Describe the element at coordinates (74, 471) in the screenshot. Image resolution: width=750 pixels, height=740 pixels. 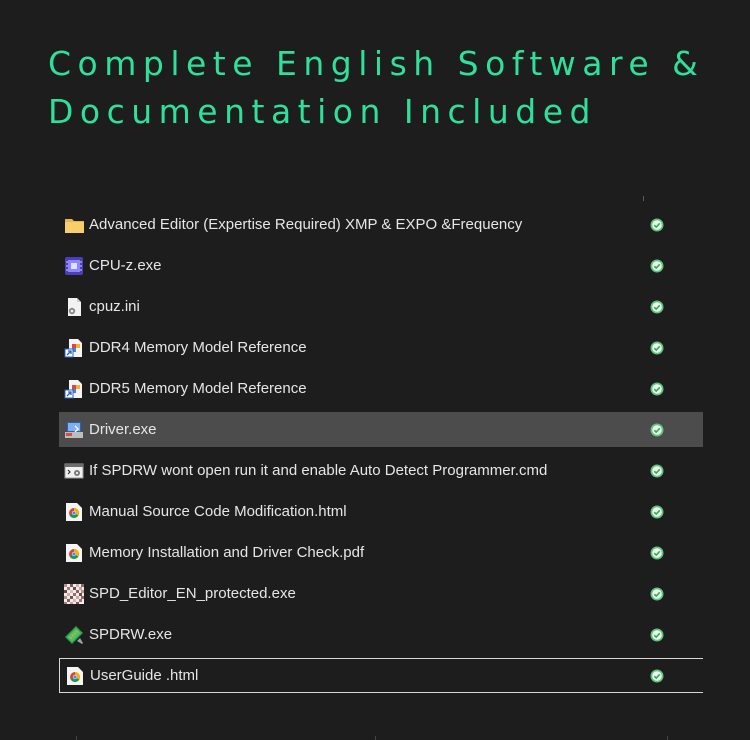
I see `cmd-script-icon` at that location.